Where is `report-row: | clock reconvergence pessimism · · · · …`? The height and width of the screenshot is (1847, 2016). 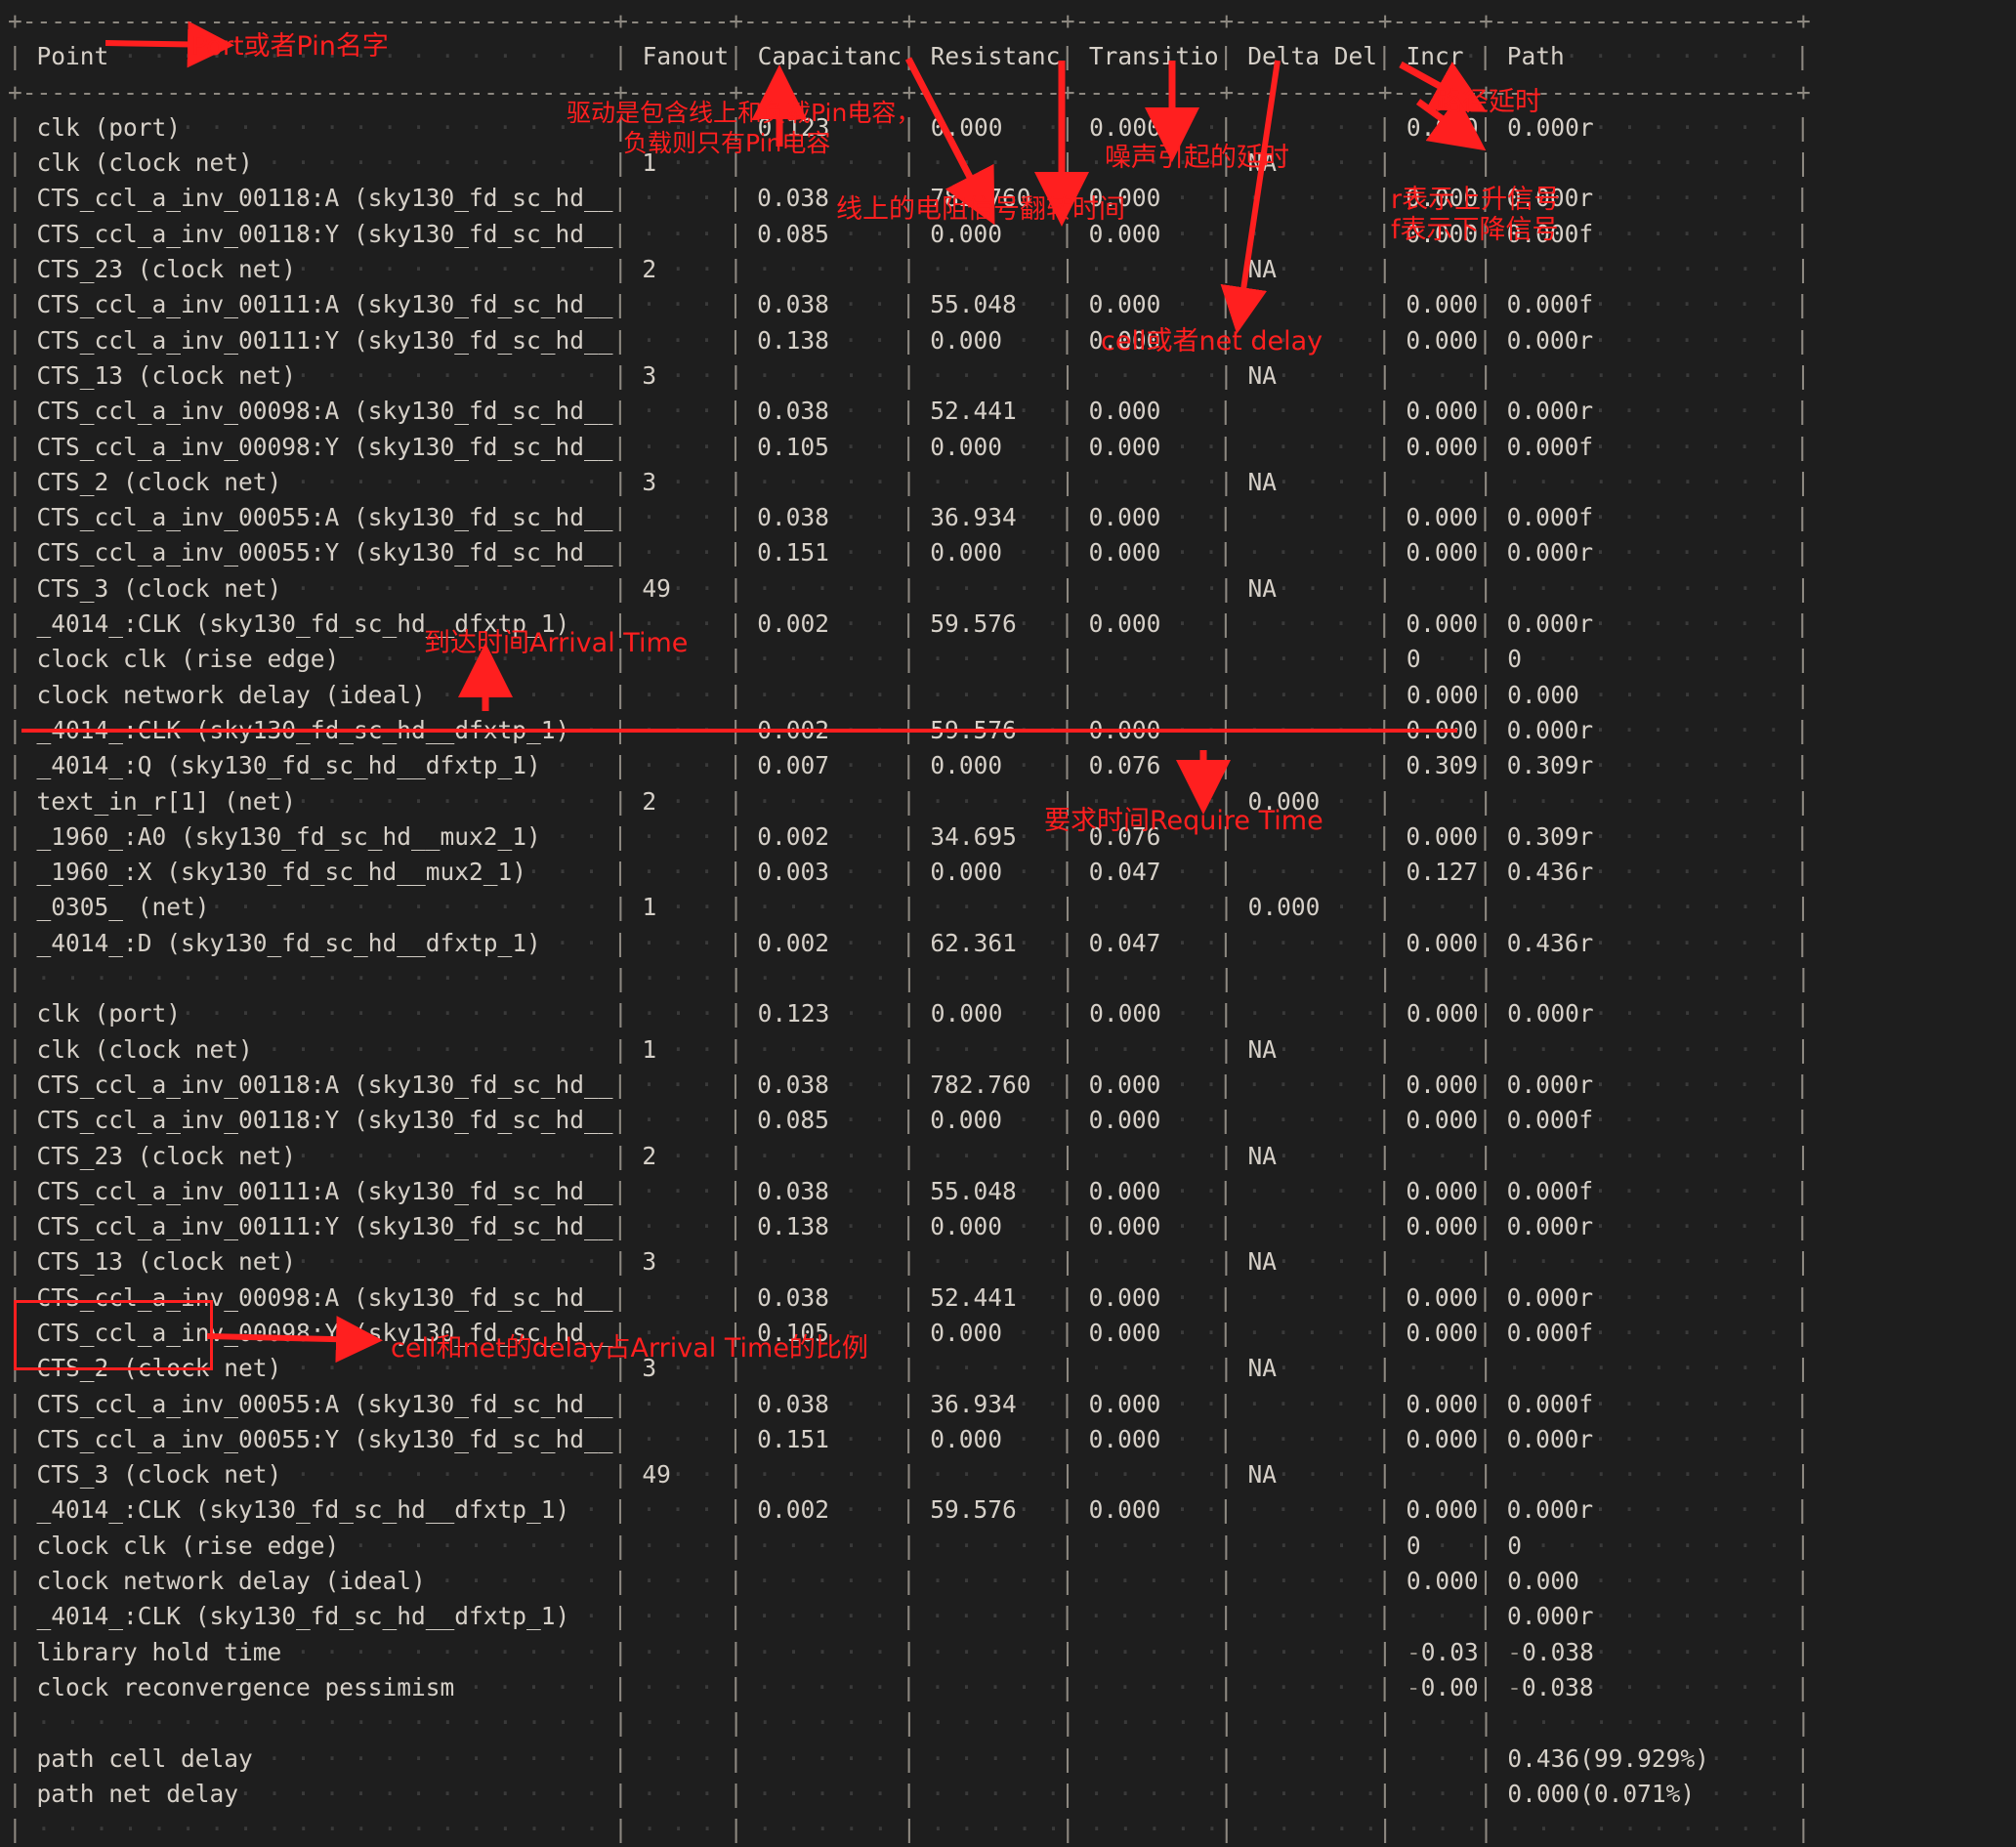 report-row: | clock reconvergence pessimism · · · · … is located at coordinates (909, 1687).